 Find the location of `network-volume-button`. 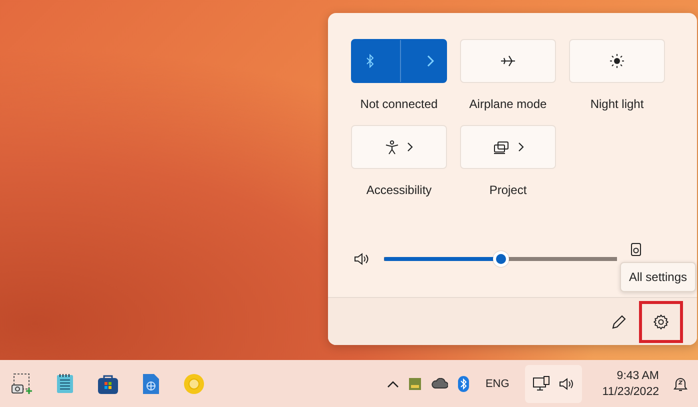

network-volume-button is located at coordinates (553, 383).